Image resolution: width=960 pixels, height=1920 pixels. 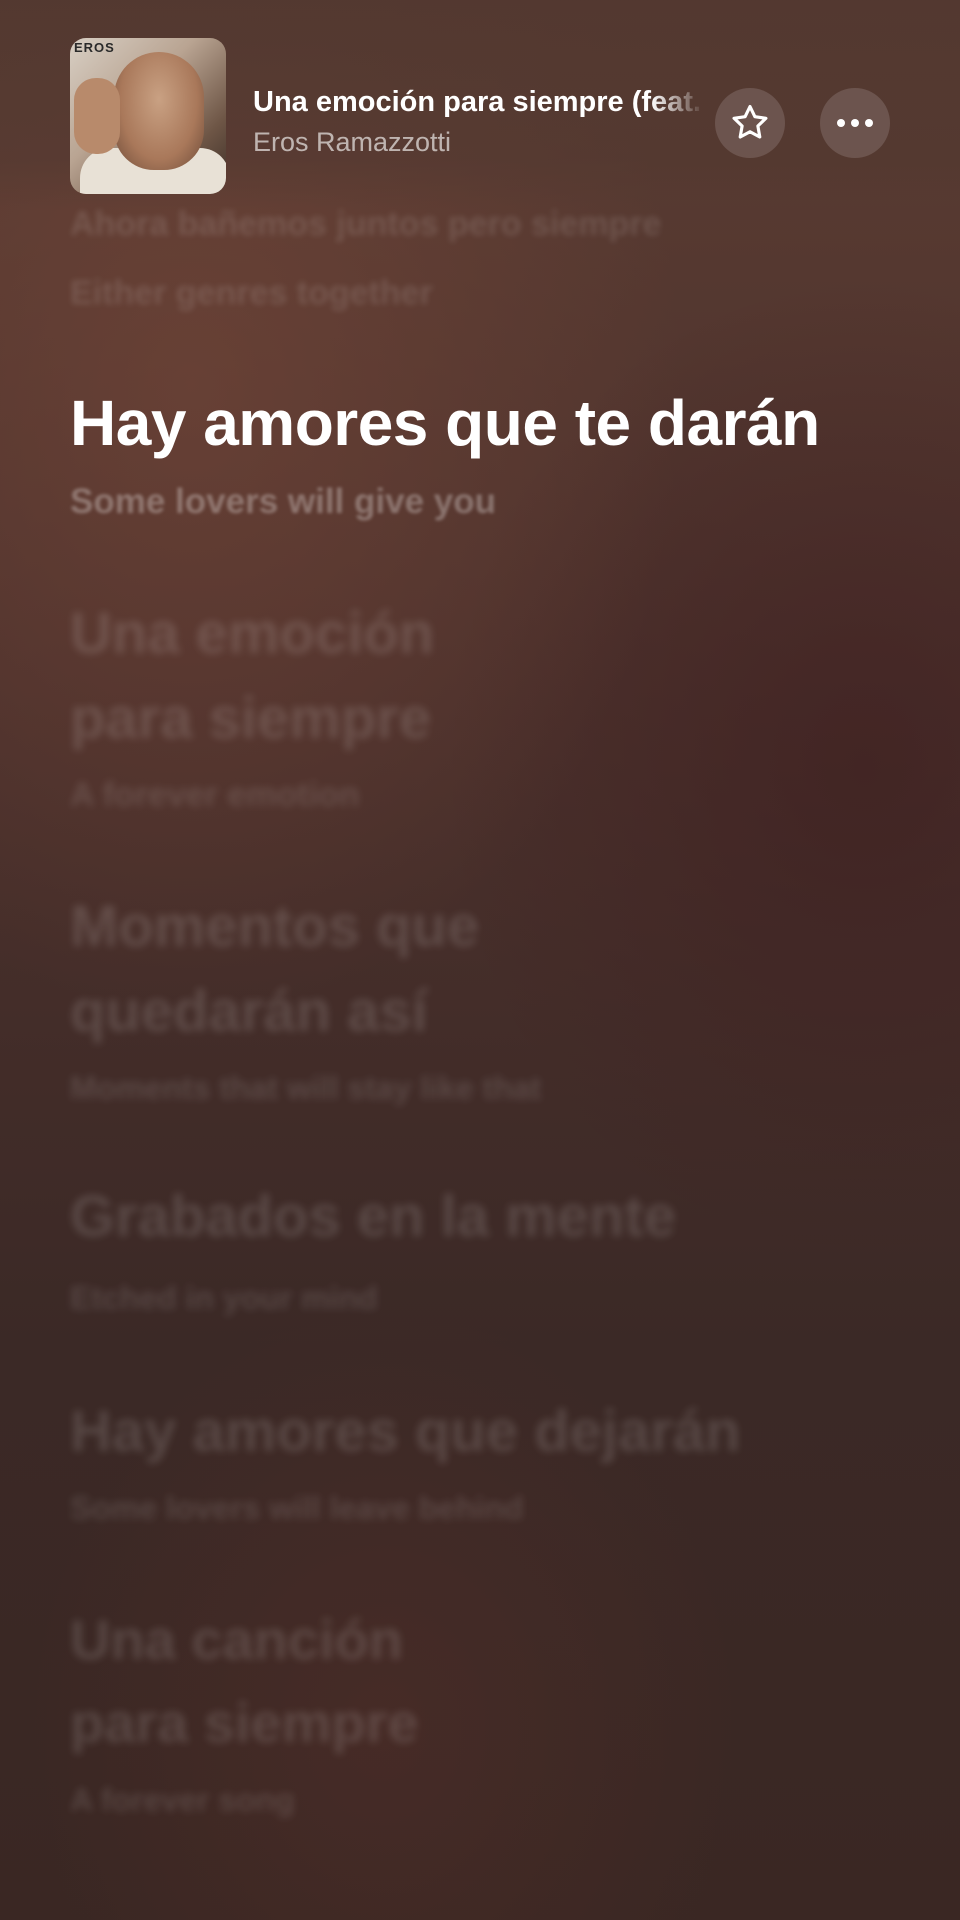 I want to click on ellipsis-icon, so click(x=855, y=123).